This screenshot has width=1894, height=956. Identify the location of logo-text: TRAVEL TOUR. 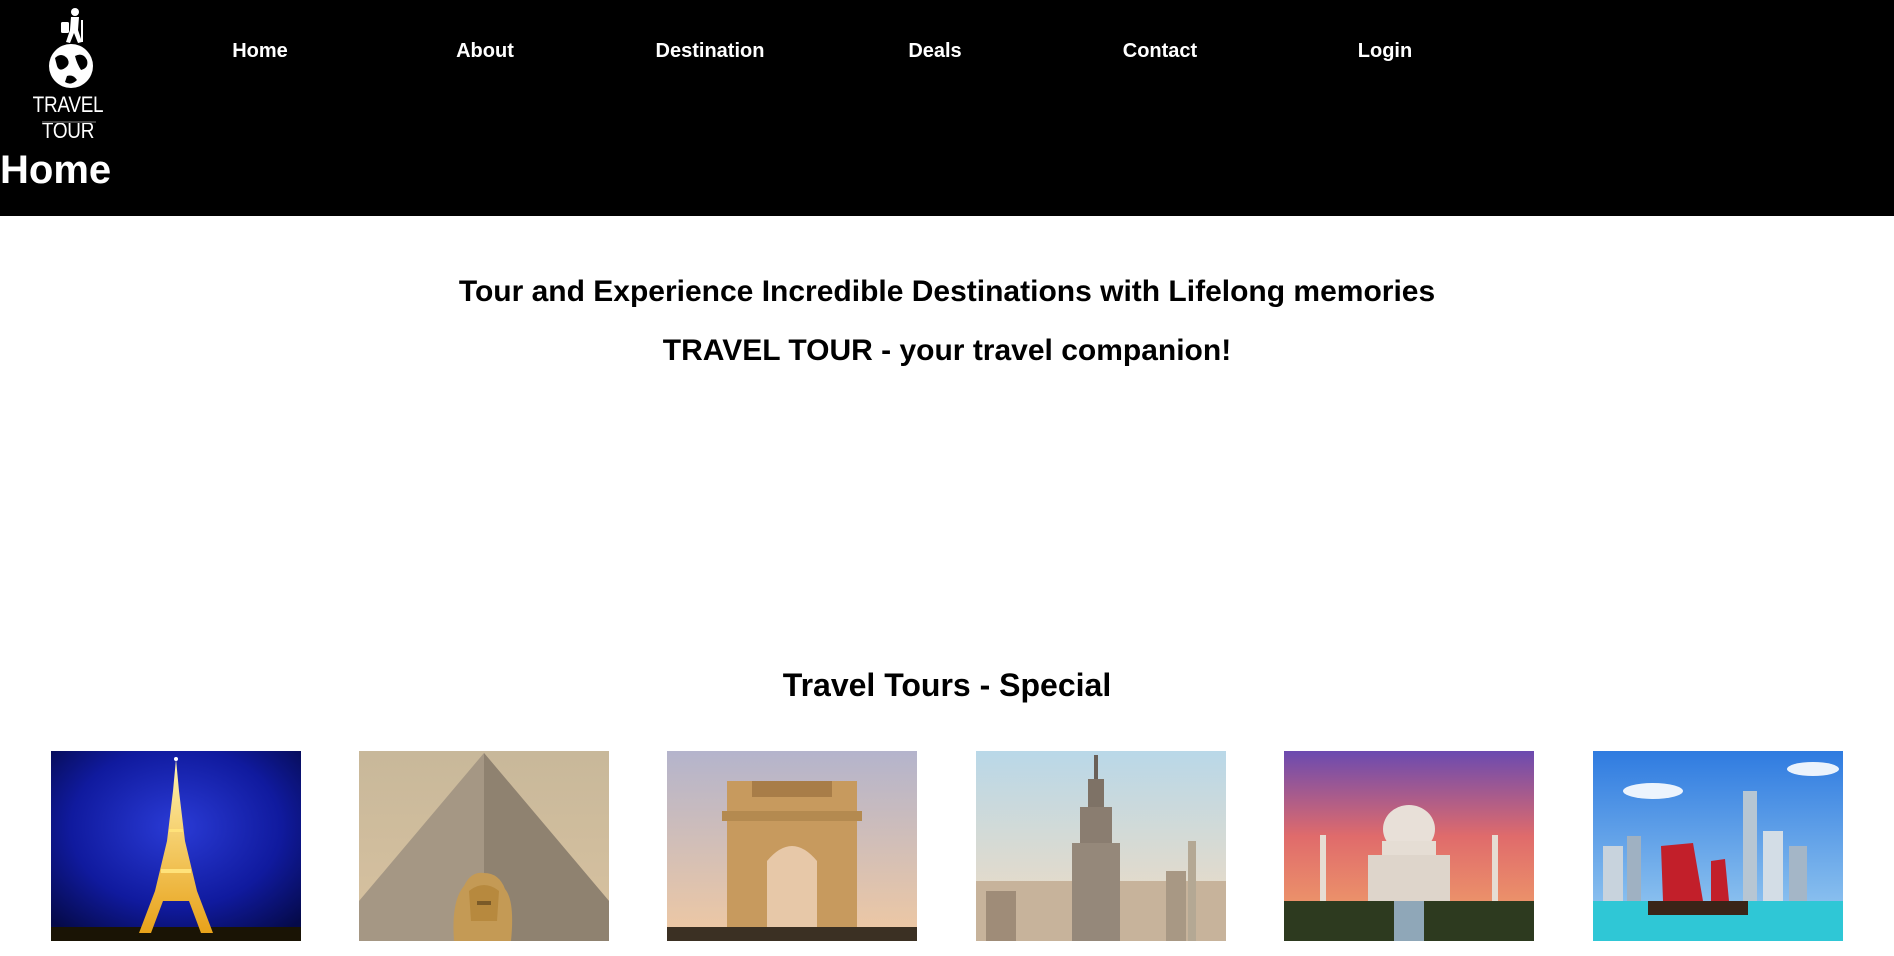
(68, 117).